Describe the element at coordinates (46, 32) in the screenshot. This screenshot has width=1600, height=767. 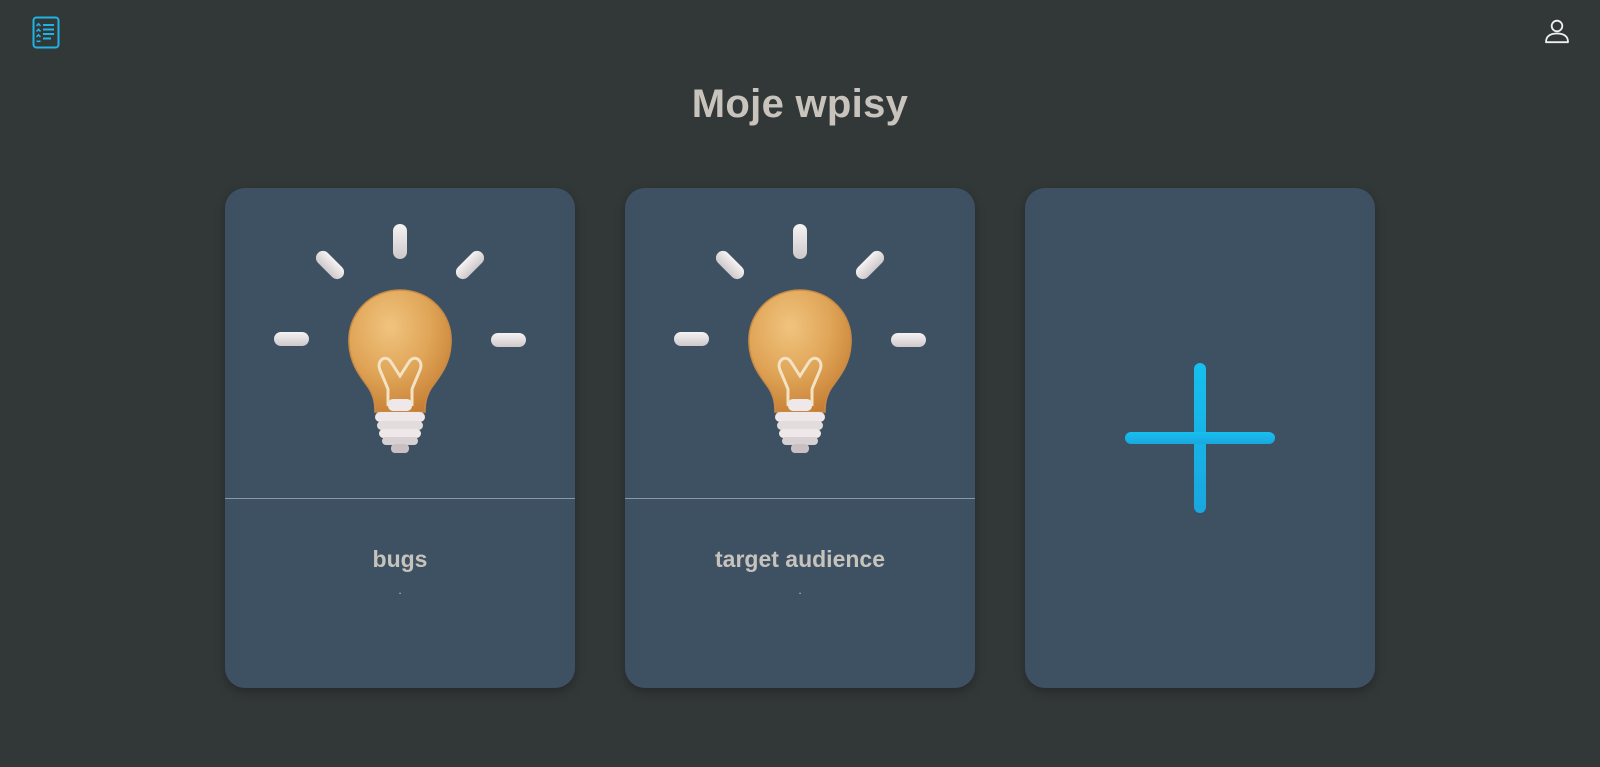
I see `notebook-list-icon` at that location.